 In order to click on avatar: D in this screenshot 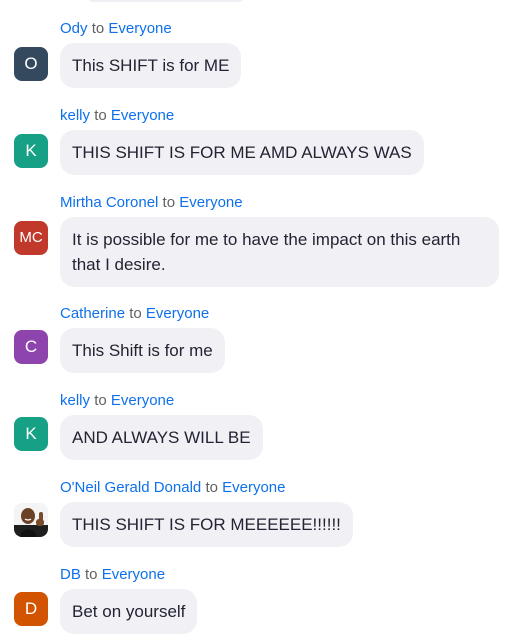, I will do `click(31, 609)`.